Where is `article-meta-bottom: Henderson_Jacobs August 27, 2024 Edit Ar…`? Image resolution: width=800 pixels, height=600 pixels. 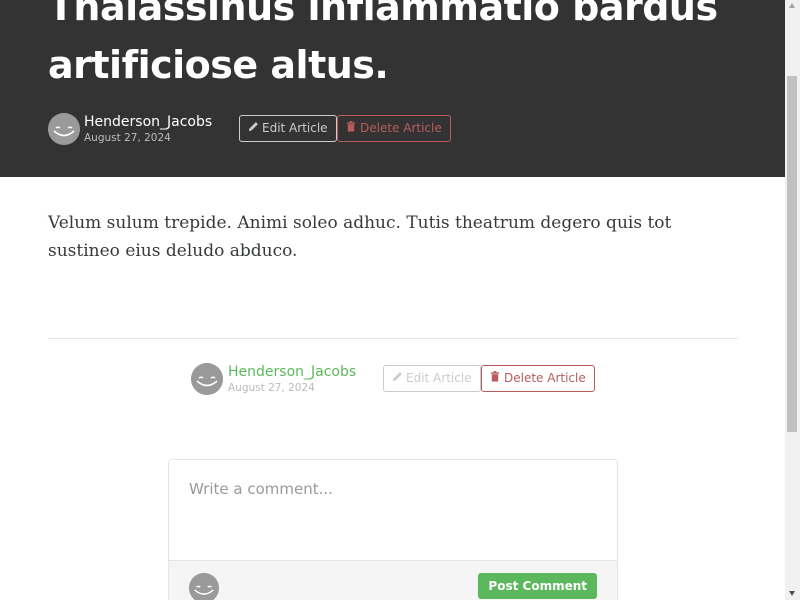
article-meta-bottom: Henderson_Jacobs August 27, 2024 Edit Ar… is located at coordinates (401, 380).